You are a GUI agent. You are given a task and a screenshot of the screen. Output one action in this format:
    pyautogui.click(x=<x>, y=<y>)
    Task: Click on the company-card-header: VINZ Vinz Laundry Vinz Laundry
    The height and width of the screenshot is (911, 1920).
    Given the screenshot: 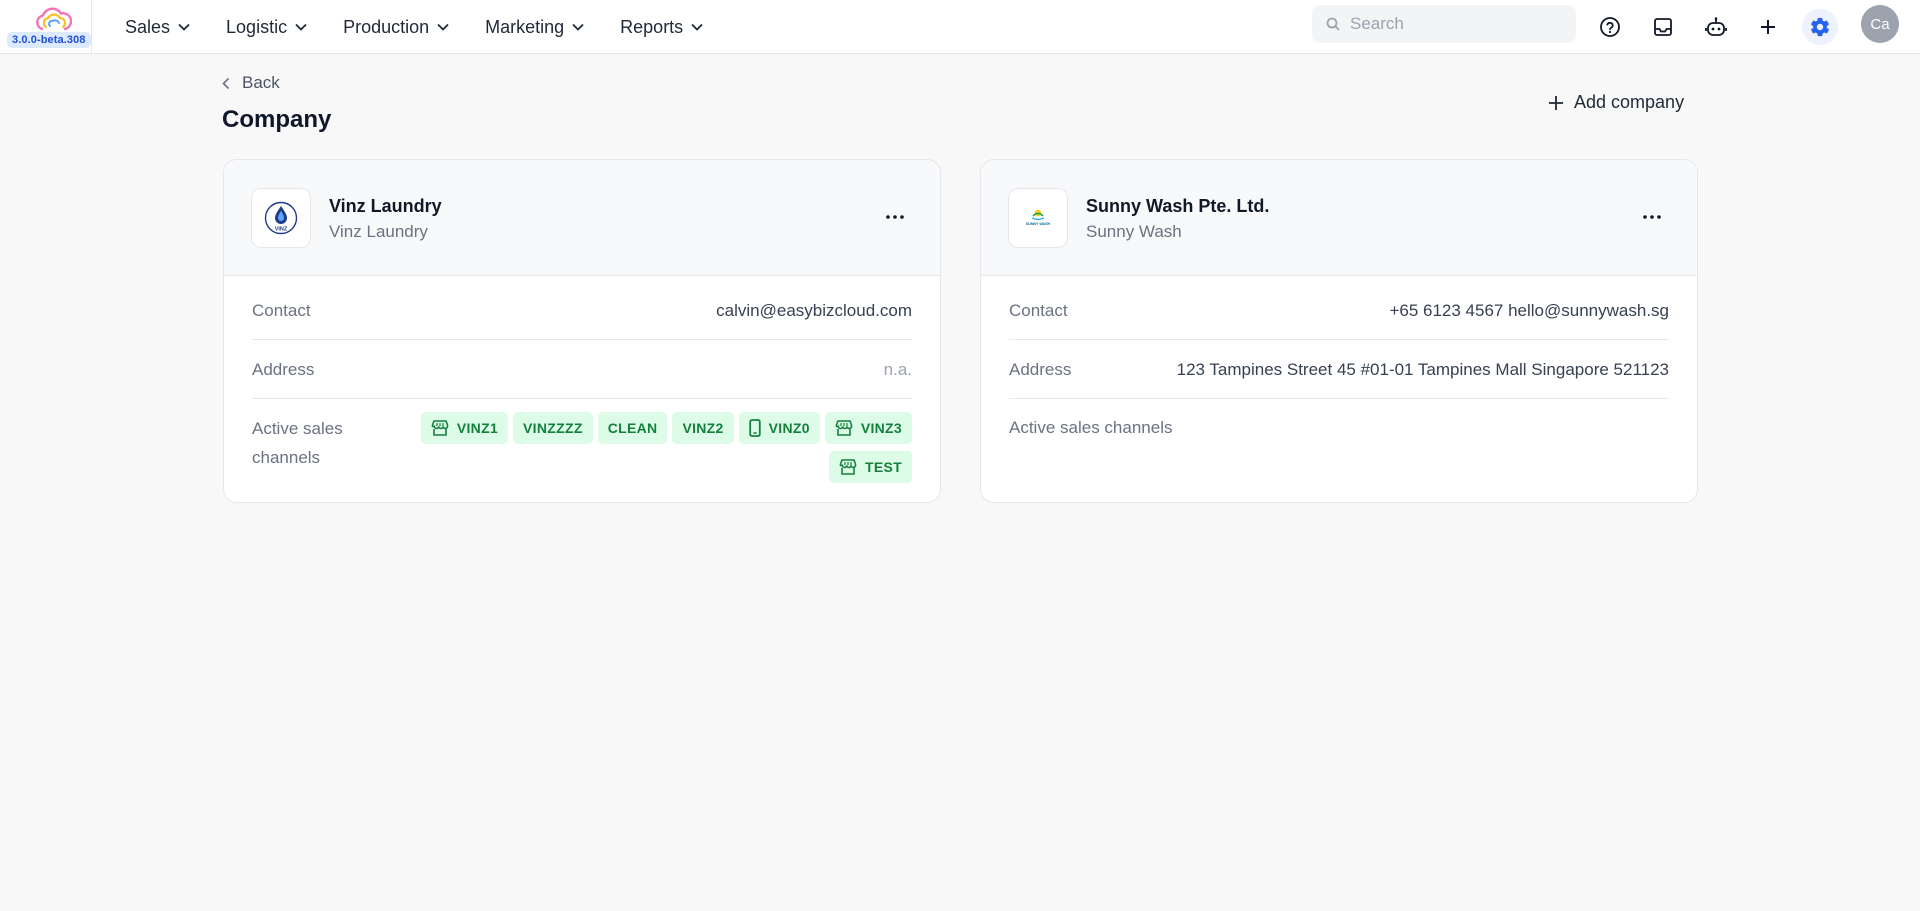 What is the action you would take?
    pyautogui.click(x=582, y=218)
    